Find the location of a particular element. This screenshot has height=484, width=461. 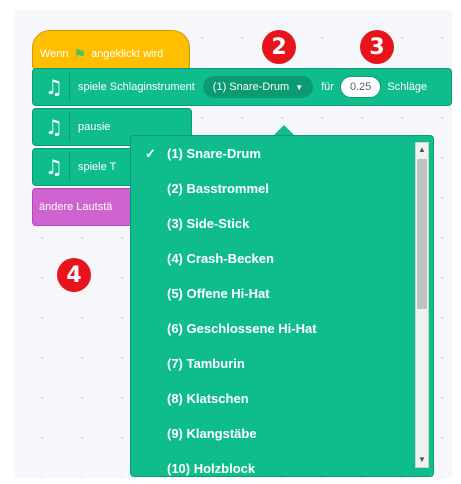

dropdown-option: (9) Klangstäbe is located at coordinates (282, 433).